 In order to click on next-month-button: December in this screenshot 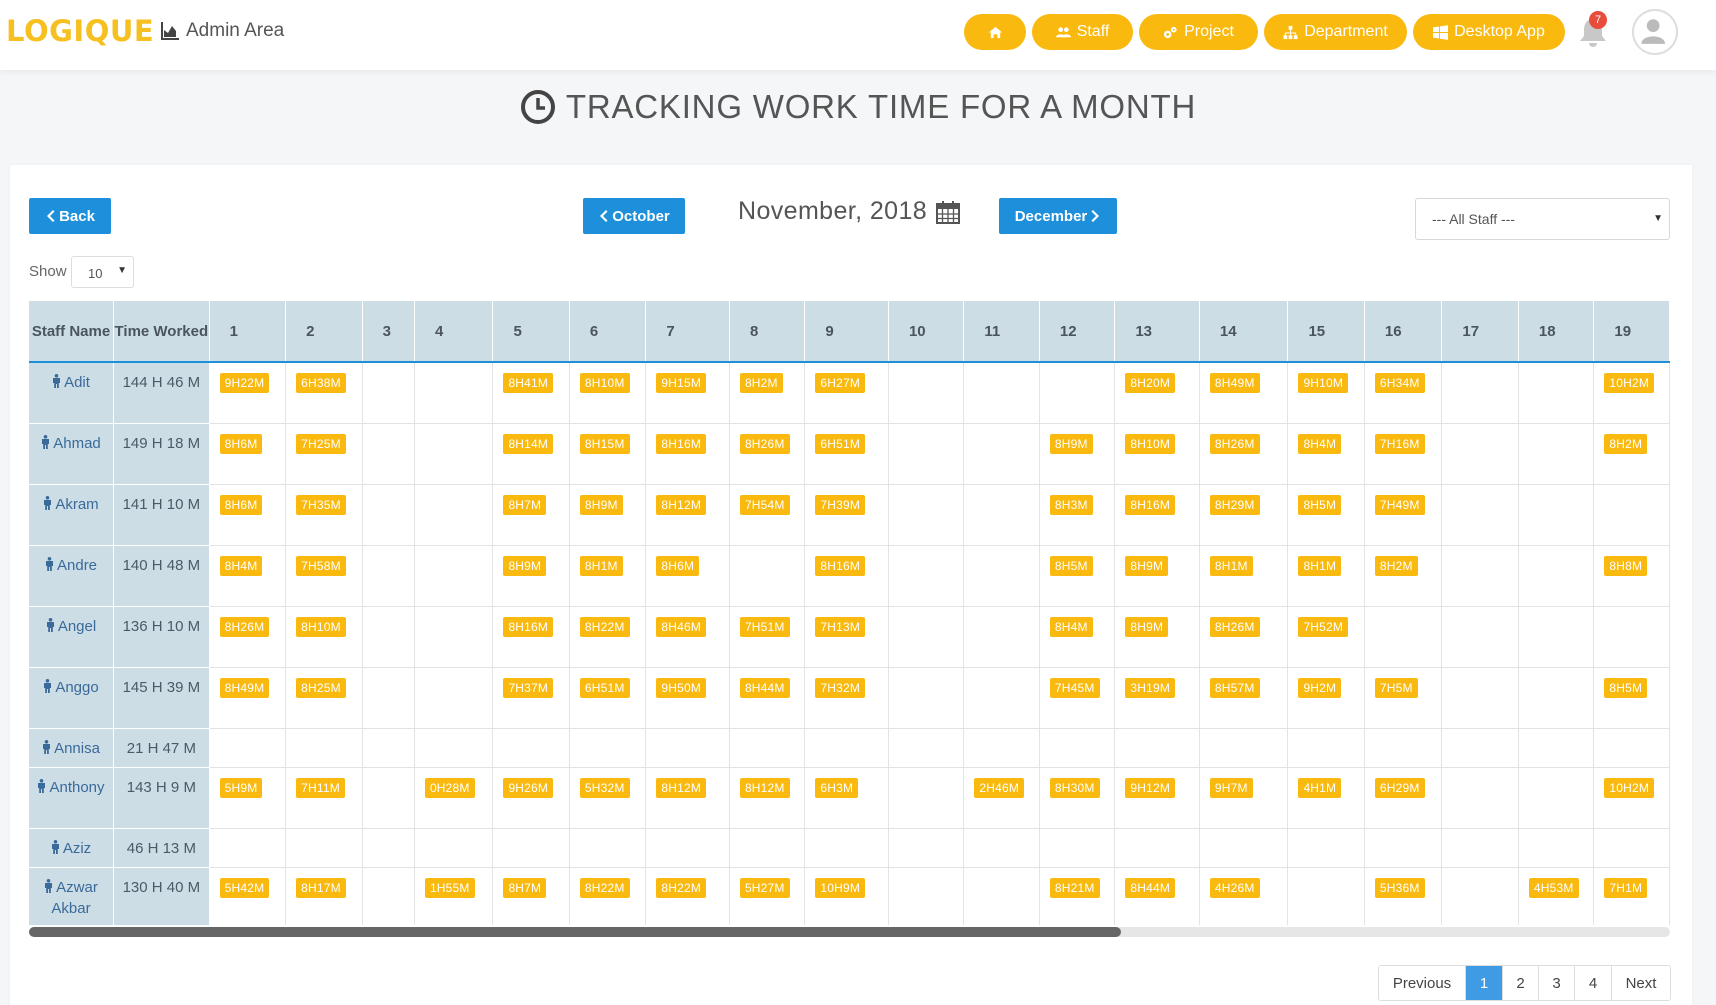, I will do `click(1058, 216)`.